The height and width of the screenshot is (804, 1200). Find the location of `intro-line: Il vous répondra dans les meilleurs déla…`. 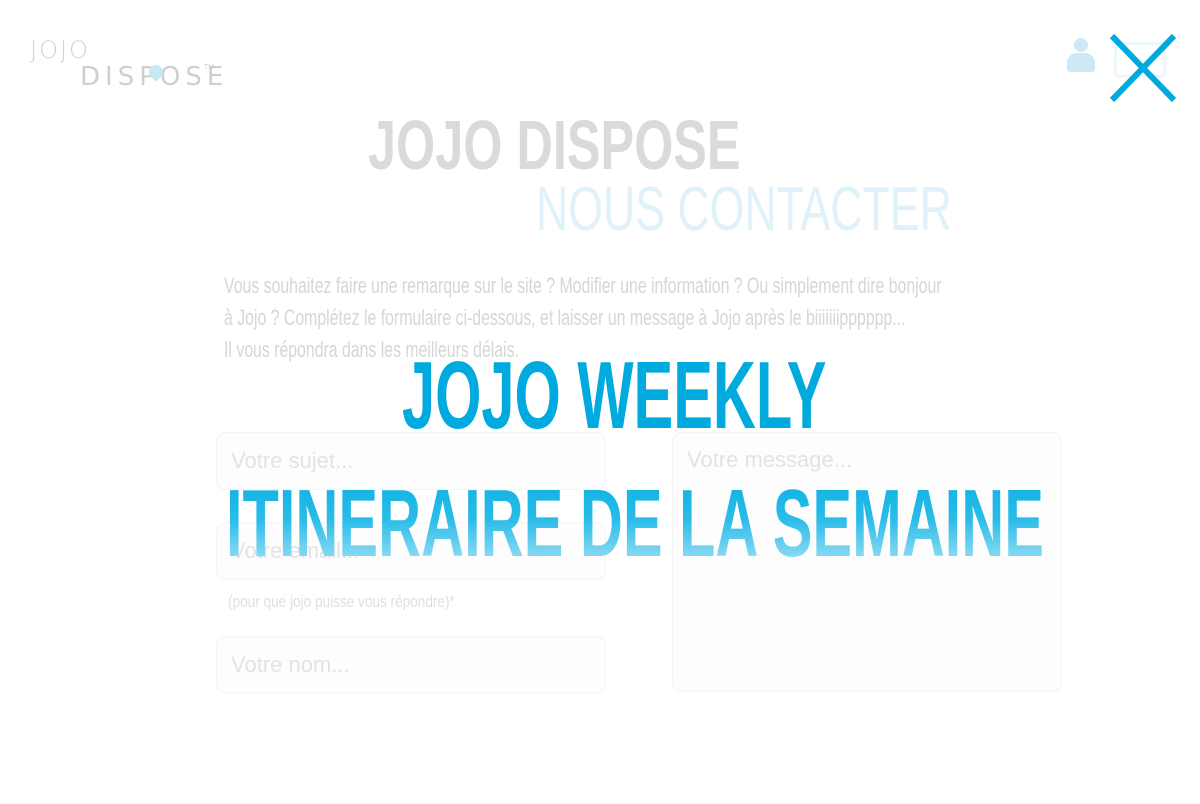

intro-line: Il vous répondra dans les meilleurs déla… is located at coordinates (371, 349).